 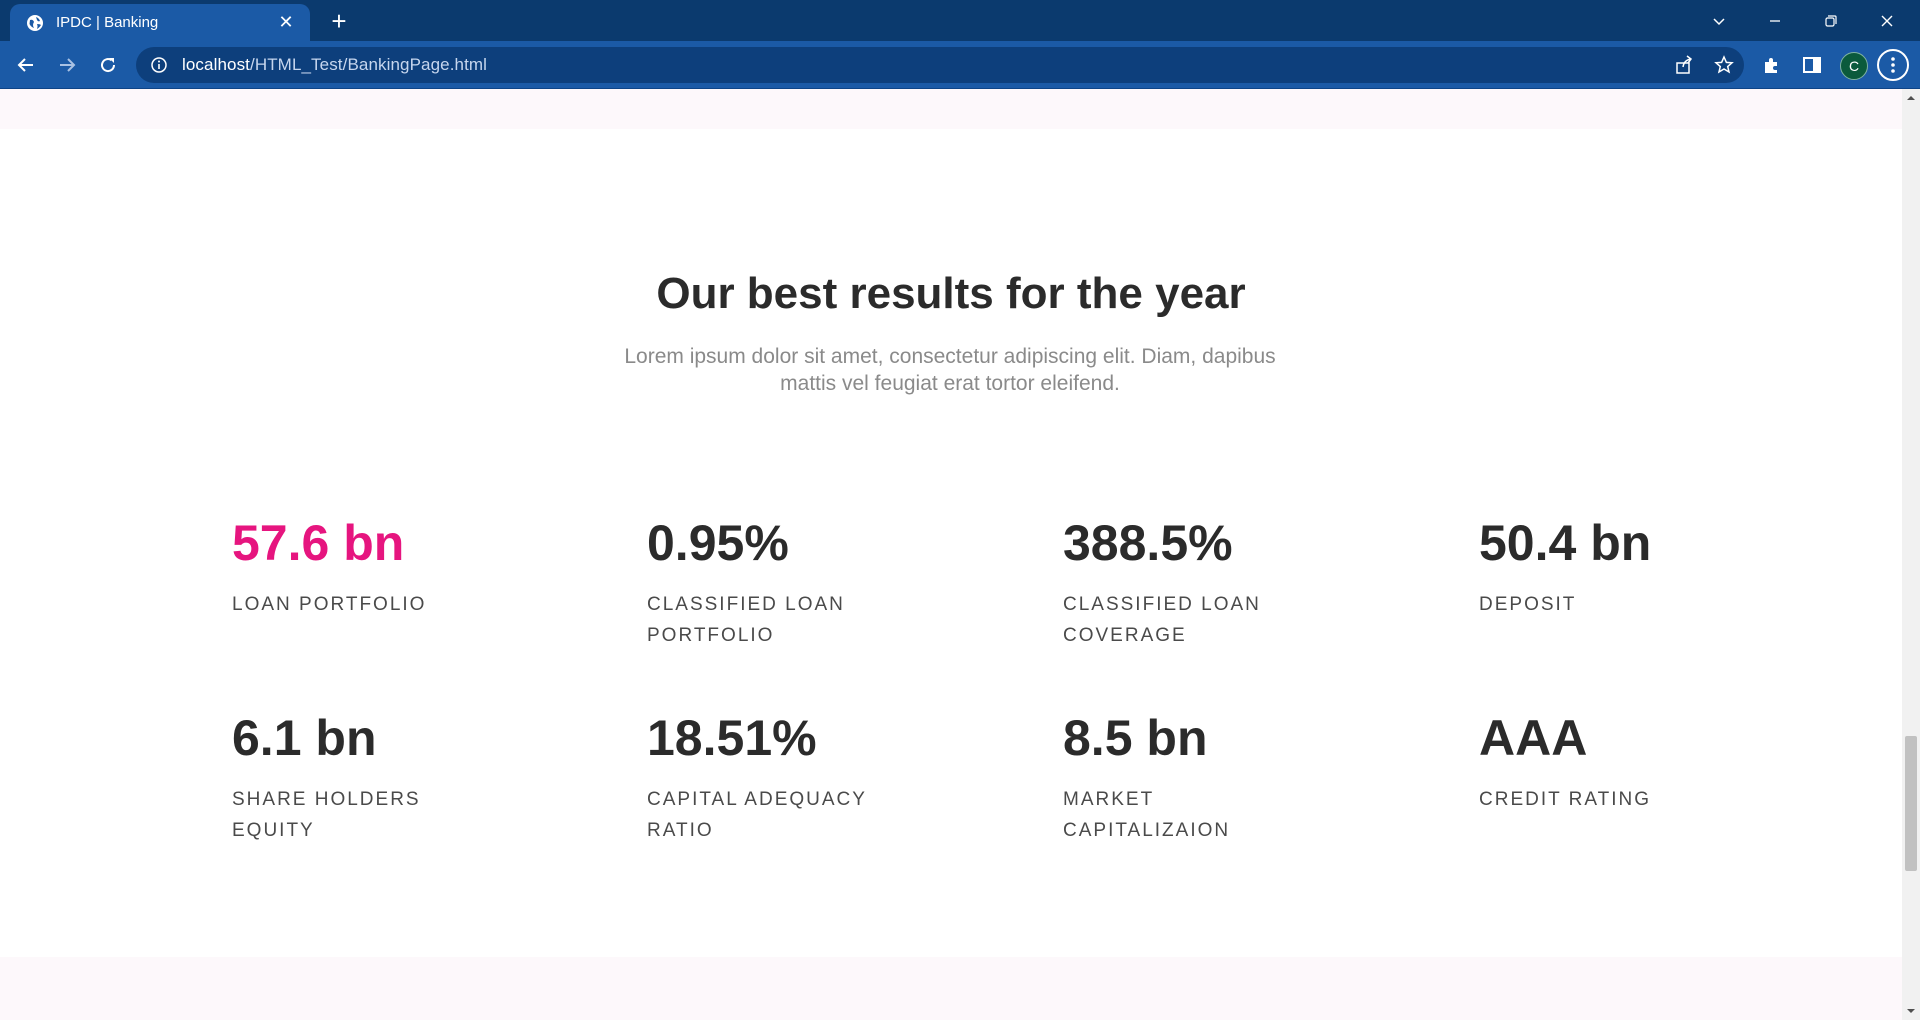 I want to click on stat-value: AAA, so click(x=1533, y=738).